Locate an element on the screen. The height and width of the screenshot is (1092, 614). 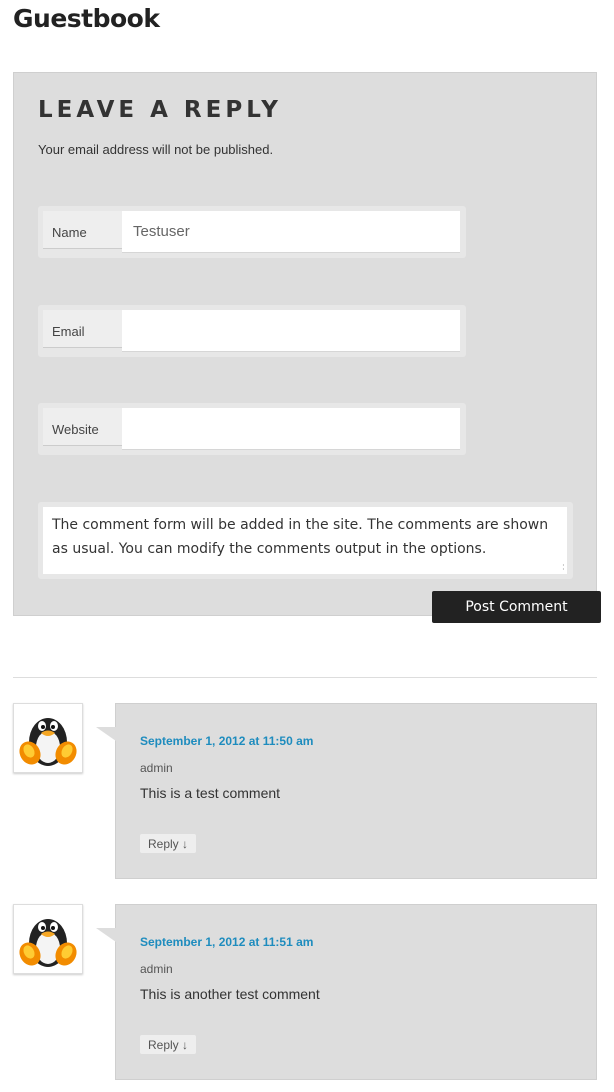
comment-text: This is another test comment is located at coordinates (230, 994).